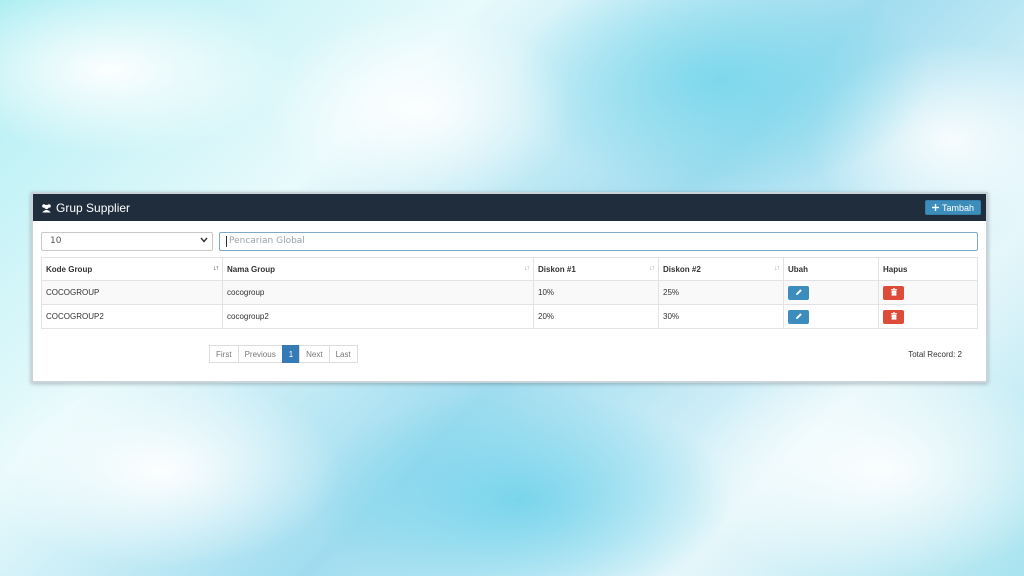  What do you see at coordinates (46, 208) in the screenshot?
I see `group-icon` at bounding box center [46, 208].